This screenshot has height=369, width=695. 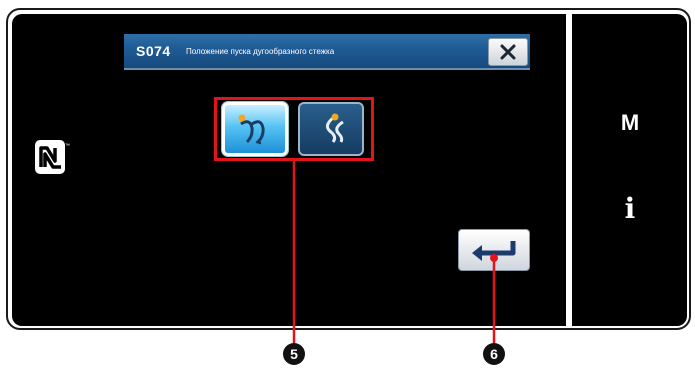 What do you see at coordinates (294, 354) in the screenshot?
I see `callout-selection: 5` at bounding box center [294, 354].